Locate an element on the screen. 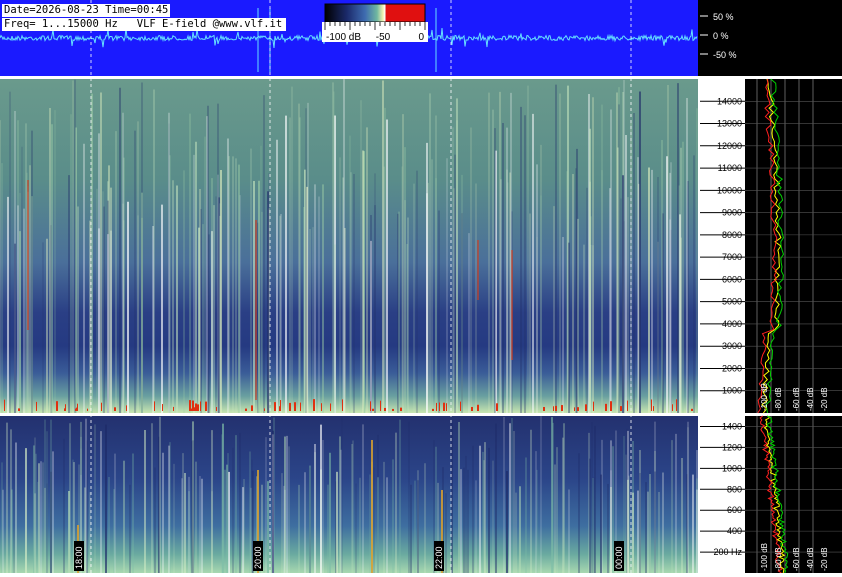 This screenshot has width=842, height=577. profile-main-db-label: -60 dB is located at coordinates (796, 399).